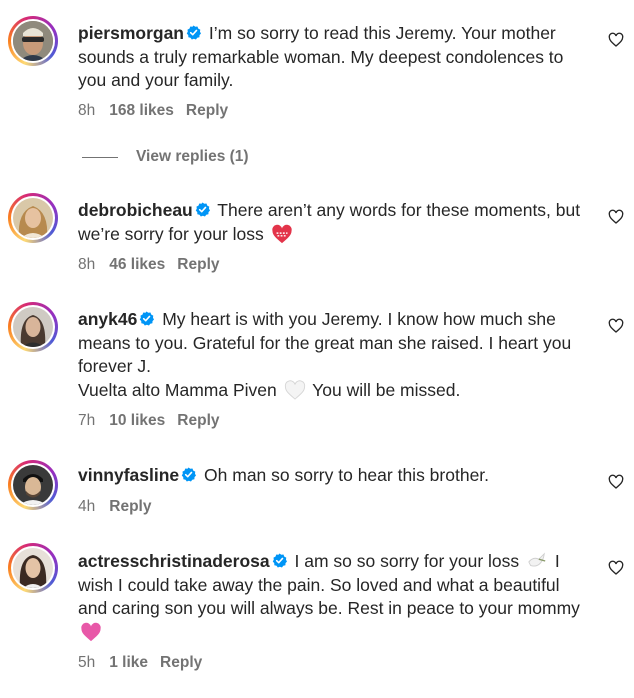 The height and width of the screenshot is (698, 634). What do you see at coordinates (281, 233) in the screenshot?
I see `mending-heart-icon` at bounding box center [281, 233].